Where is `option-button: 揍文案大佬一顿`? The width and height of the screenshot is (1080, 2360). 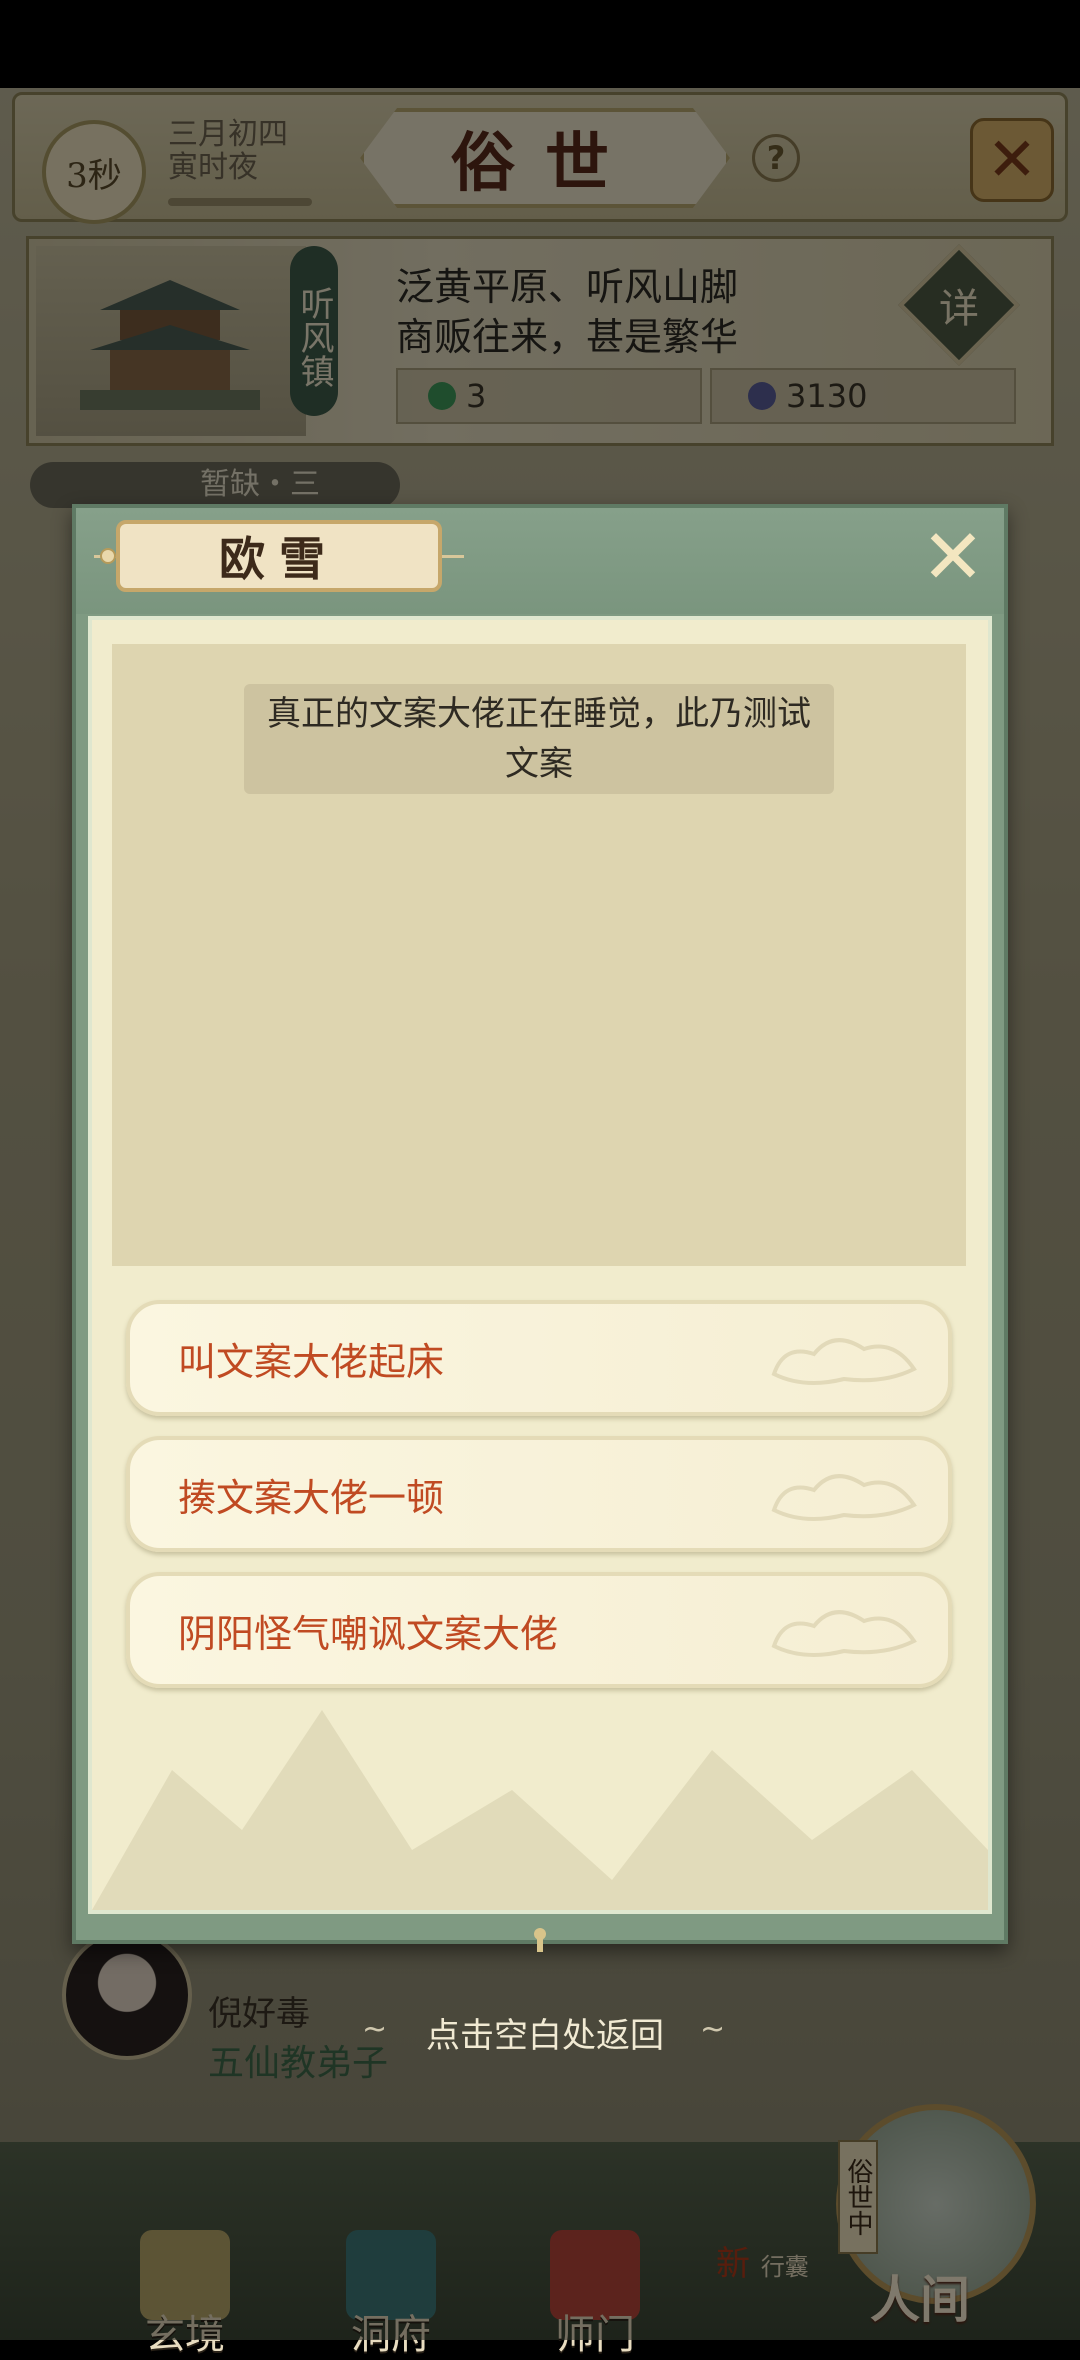 option-button: 揍文案大佬一顿 is located at coordinates (539, 1494).